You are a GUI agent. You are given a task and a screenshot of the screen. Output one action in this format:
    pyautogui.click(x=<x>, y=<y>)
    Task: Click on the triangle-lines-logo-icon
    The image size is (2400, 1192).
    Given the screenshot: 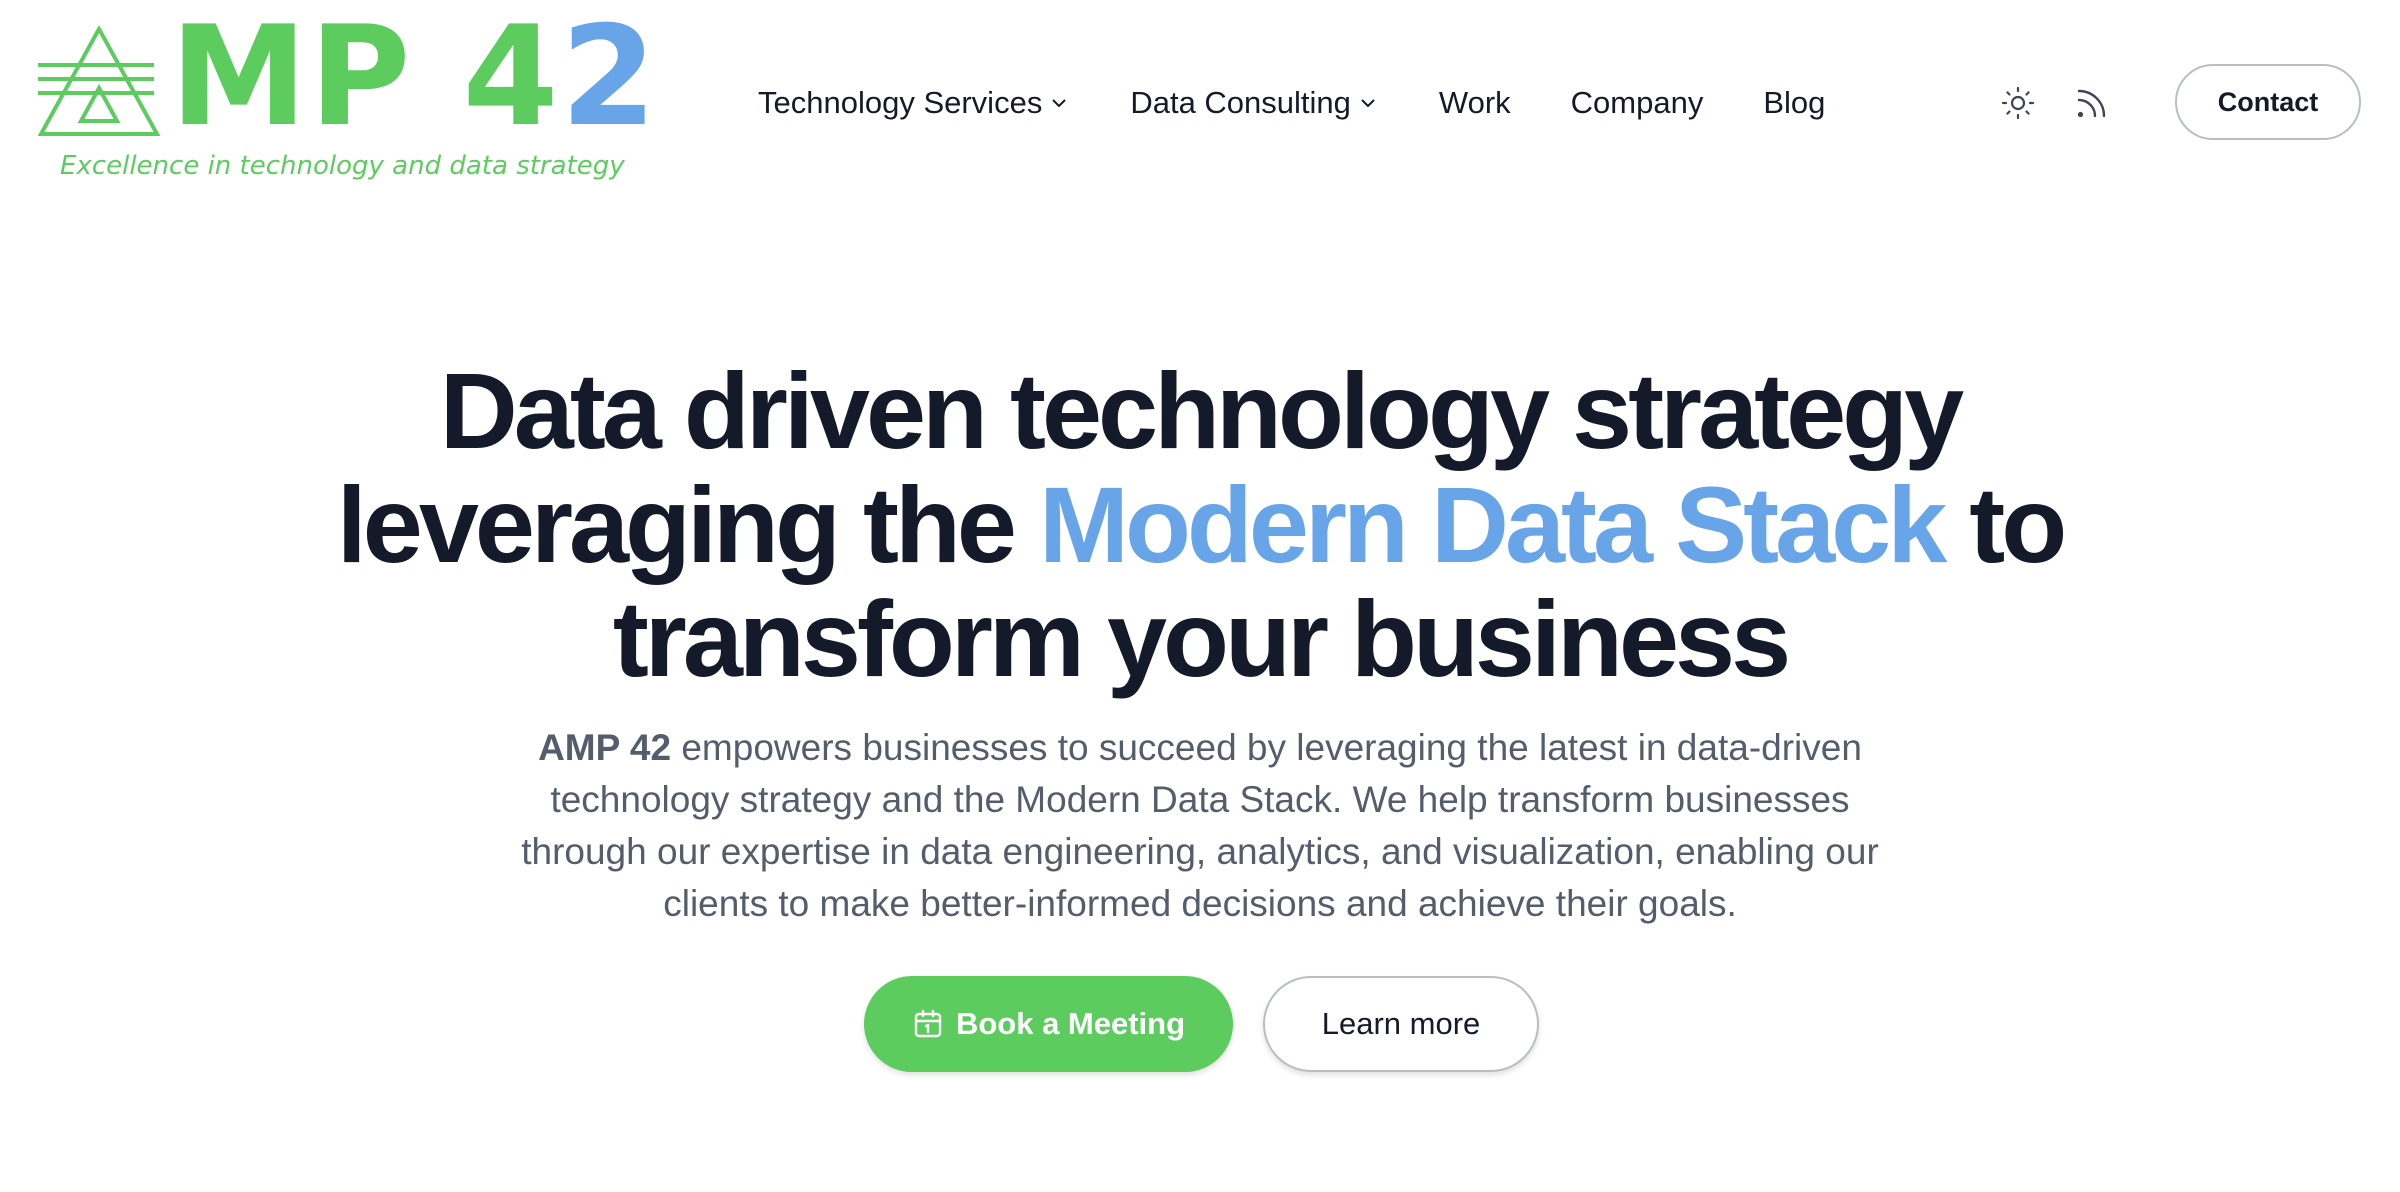 What is the action you would take?
    pyautogui.click(x=99, y=81)
    